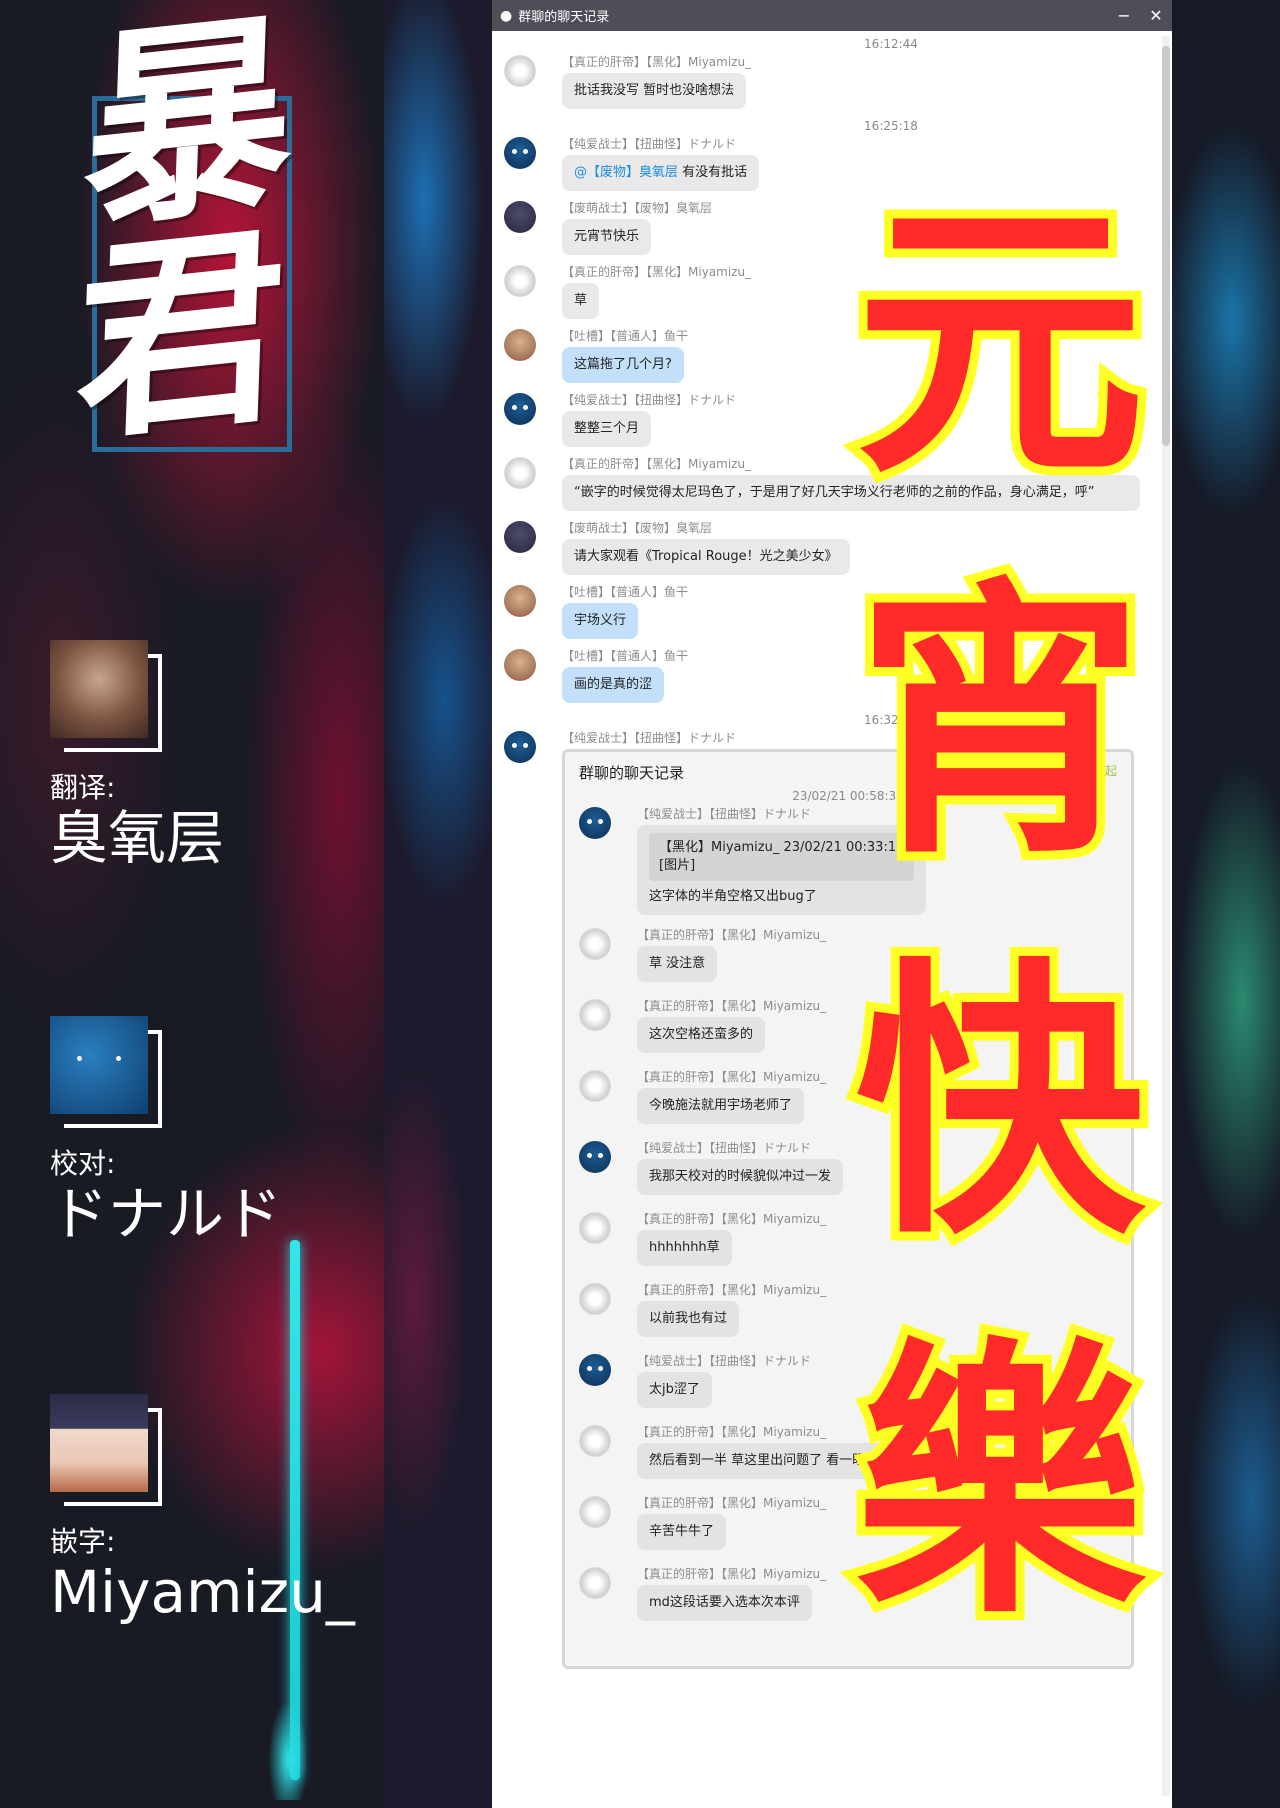 This screenshot has height=1808, width=1280. Describe the element at coordinates (637, 208) in the screenshot. I see `sender-meta: 【废萌战士】【废物】臭氧层` at that location.